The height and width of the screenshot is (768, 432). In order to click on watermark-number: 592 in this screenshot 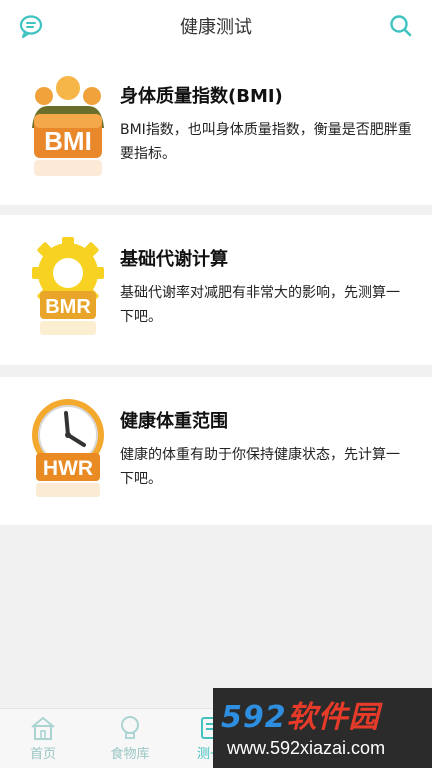, I will do `click(254, 717)`.